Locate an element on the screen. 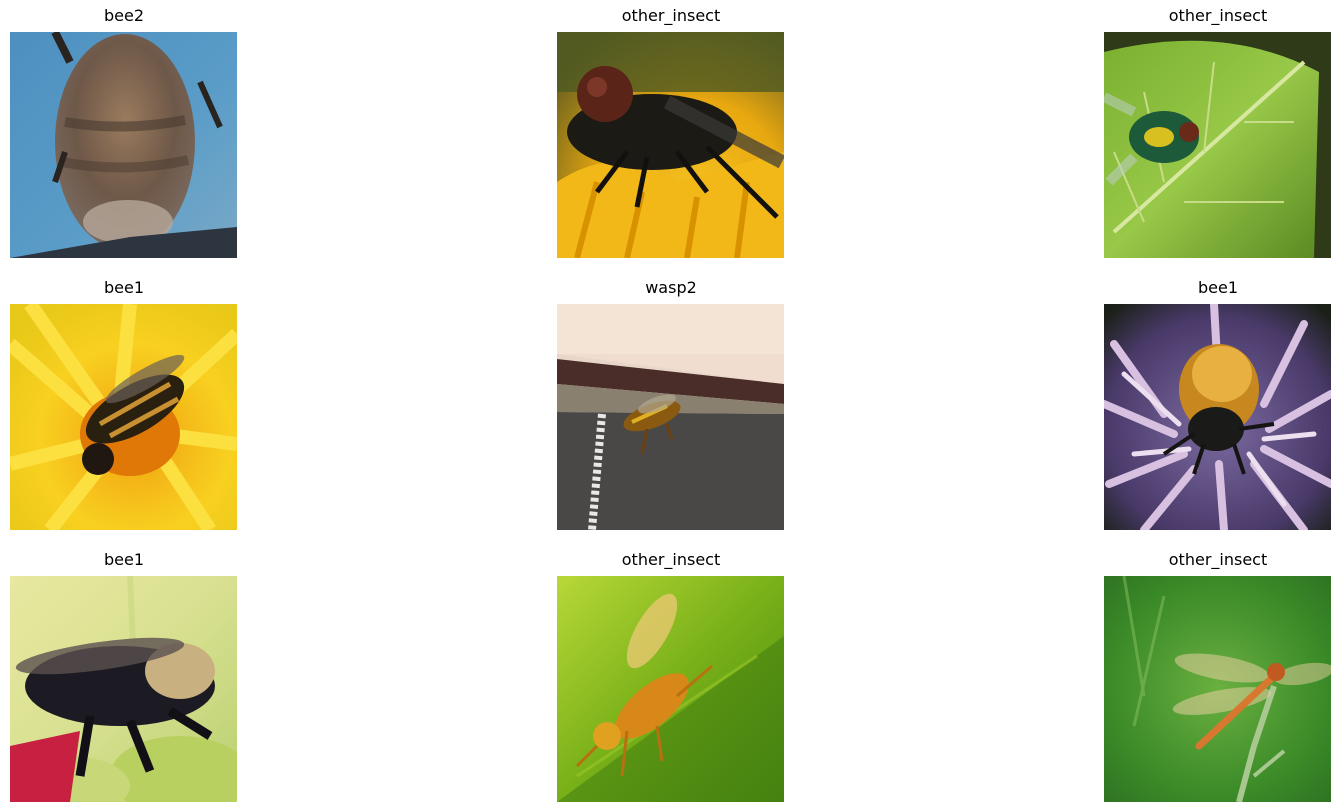  panel-3: other_insect is located at coordinates (1218, 131).